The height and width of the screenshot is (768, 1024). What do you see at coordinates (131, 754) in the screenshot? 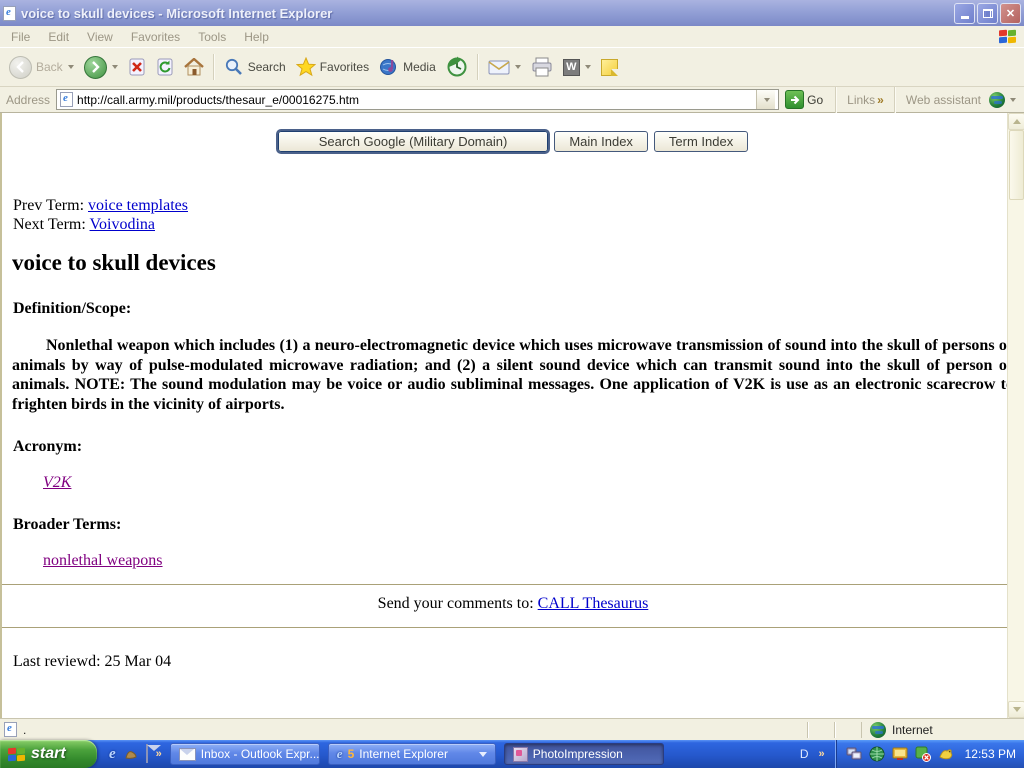
I see `quick-launch-media-player-icon` at bounding box center [131, 754].